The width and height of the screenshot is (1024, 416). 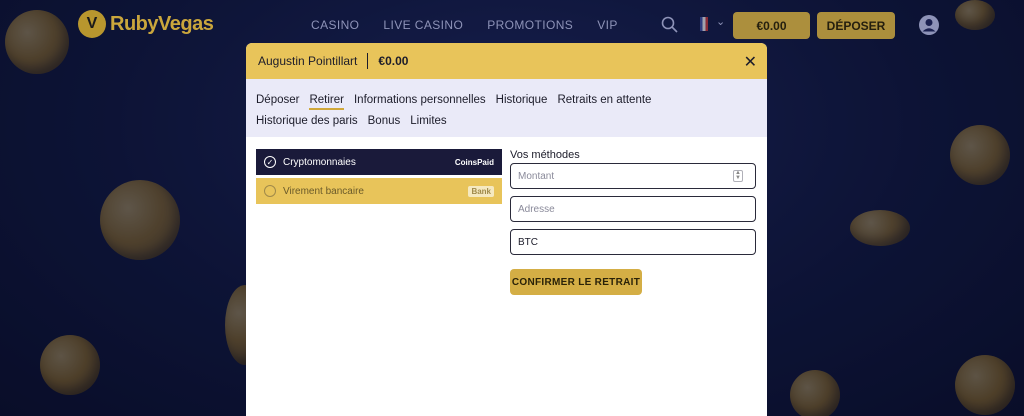 I want to click on method-label: Cryptomonnaies, so click(x=319, y=162).